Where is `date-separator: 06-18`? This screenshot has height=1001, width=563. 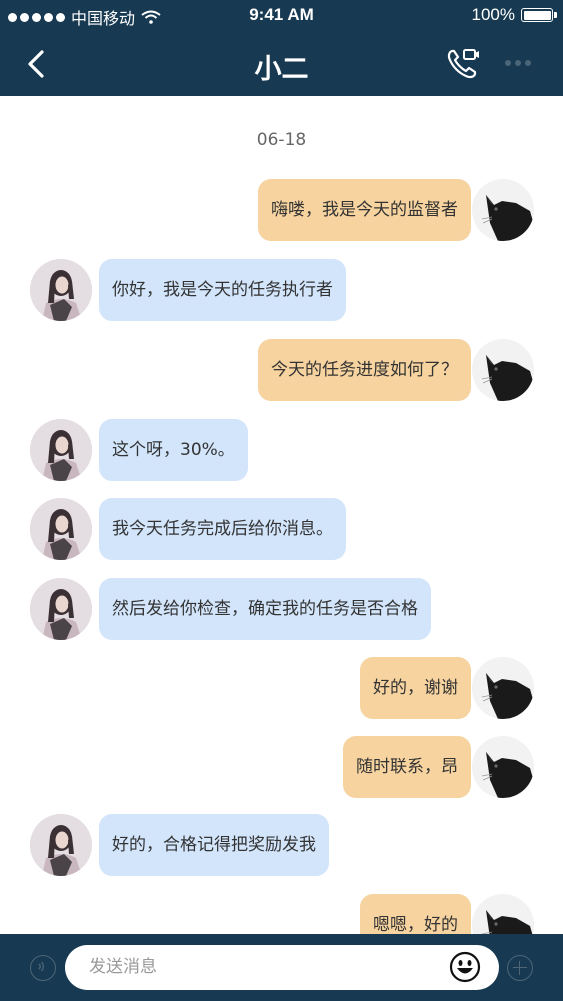
date-separator: 06-18 is located at coordinates (281, 140).